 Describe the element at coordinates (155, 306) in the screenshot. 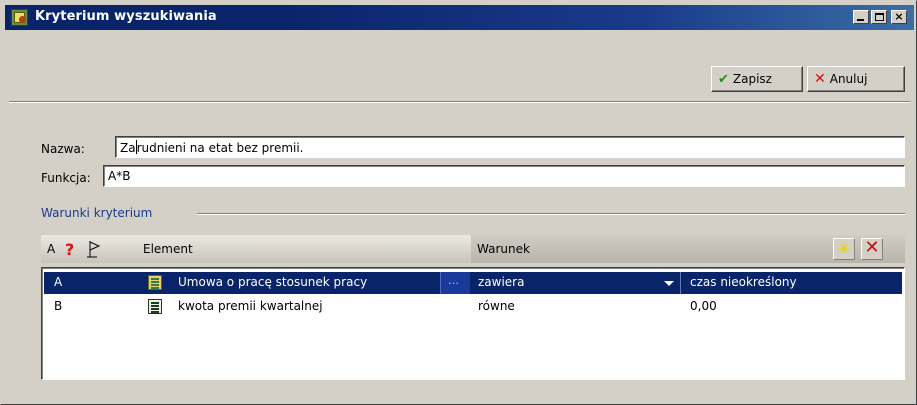

I see `document-icon` at that location.